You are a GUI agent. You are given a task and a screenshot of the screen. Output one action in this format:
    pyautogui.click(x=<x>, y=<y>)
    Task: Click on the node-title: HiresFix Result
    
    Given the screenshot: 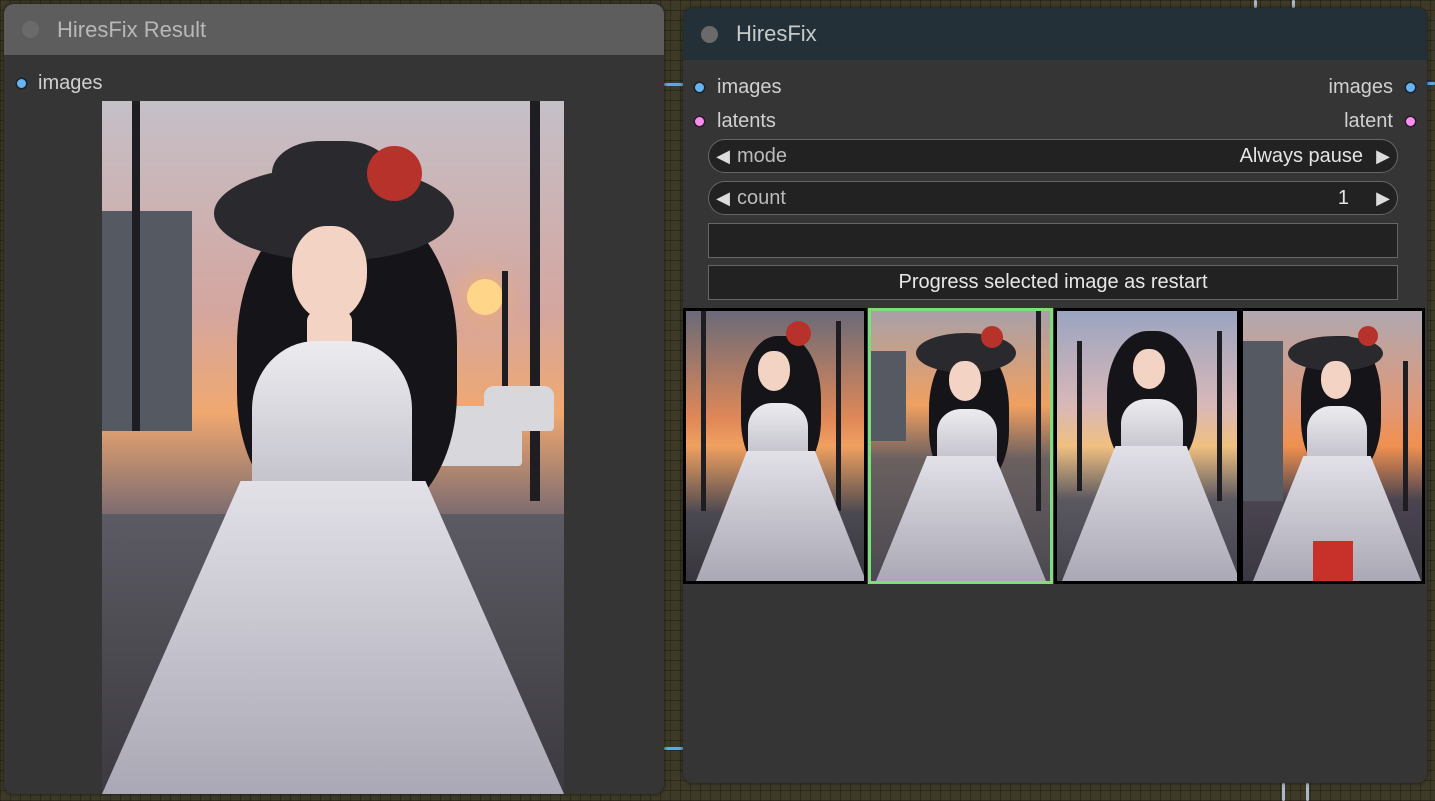 What is the action you would take?
    pyautogui.click(x=132, y=29)
    